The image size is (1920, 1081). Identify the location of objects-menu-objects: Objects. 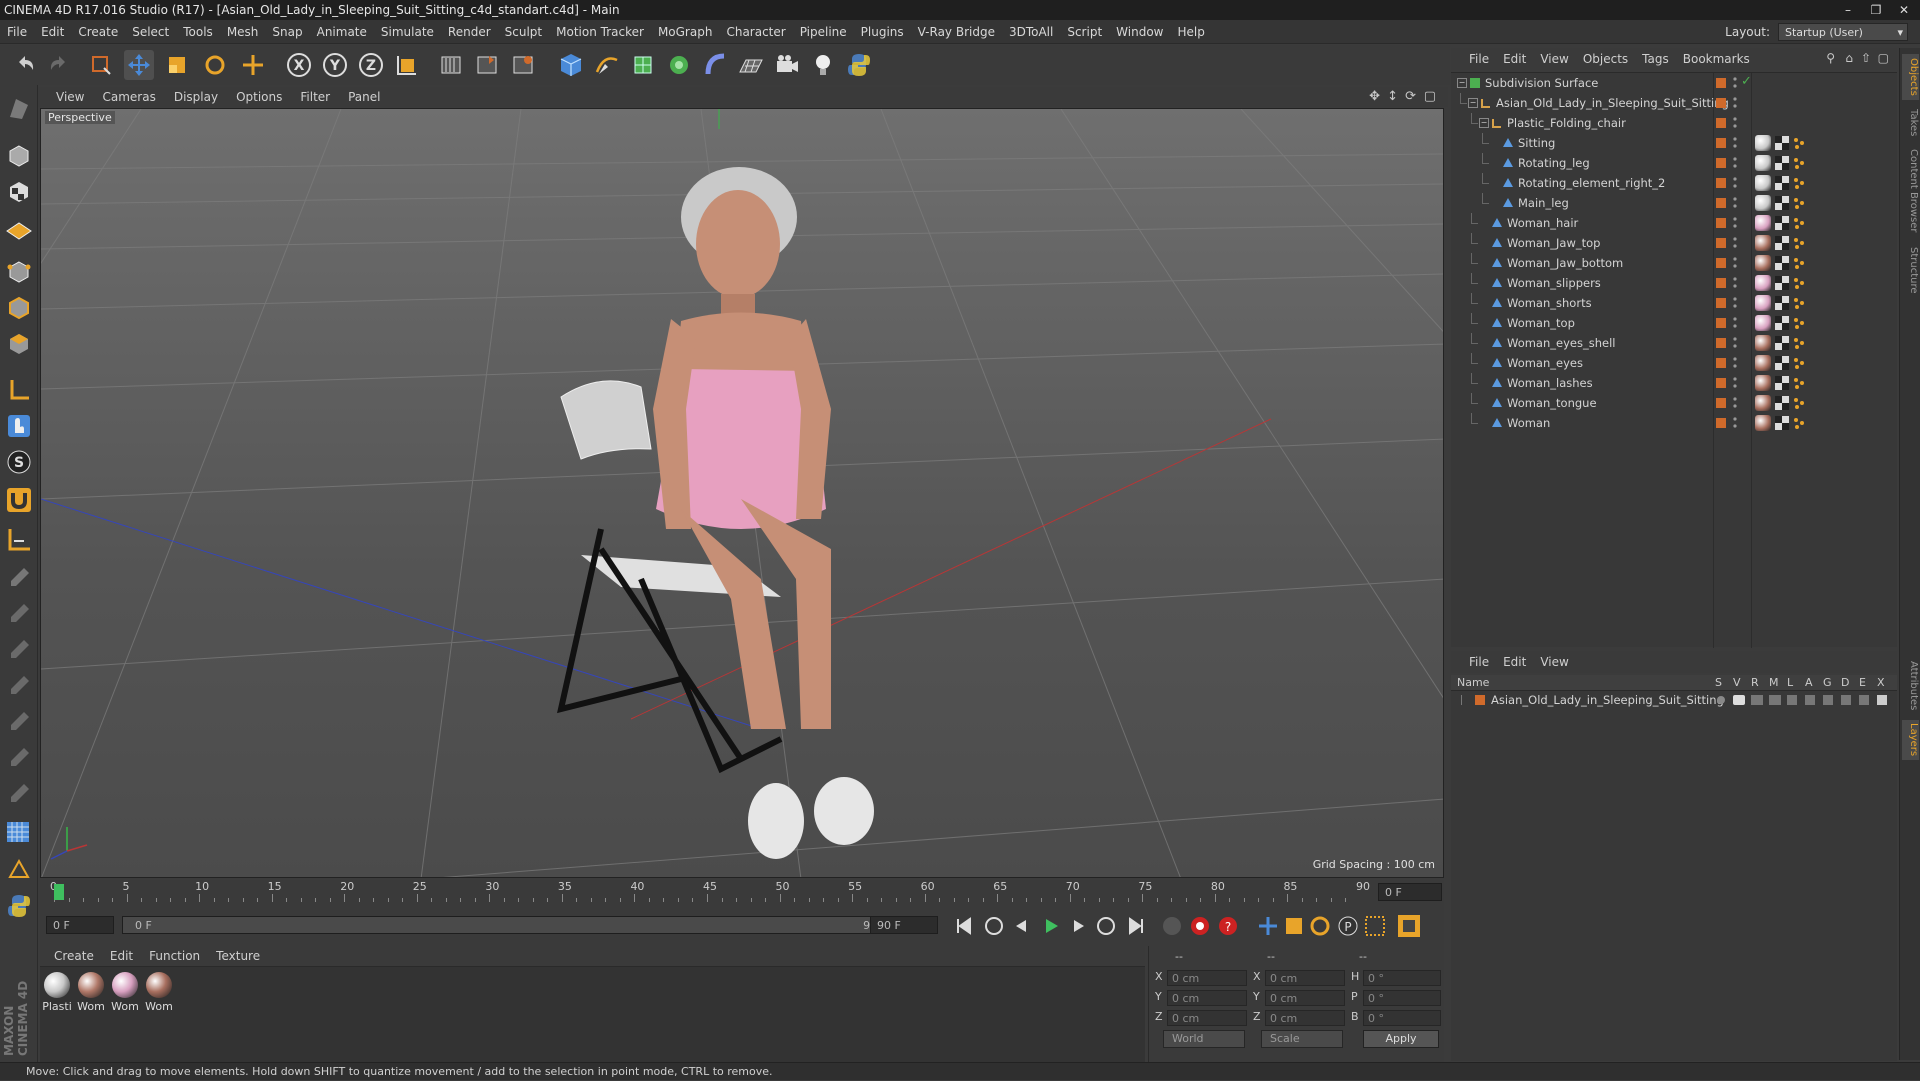
(1605, 59).